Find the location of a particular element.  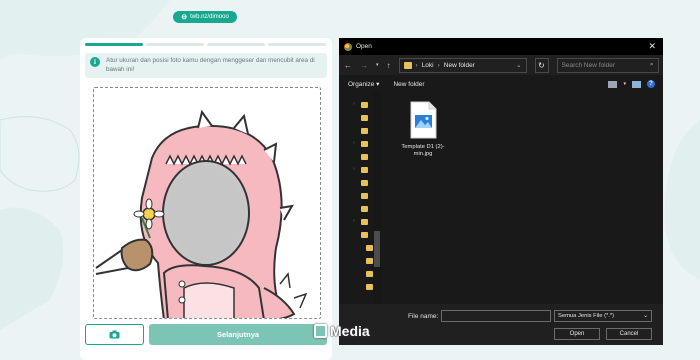

camera-button is located at coordinates (114, 334).